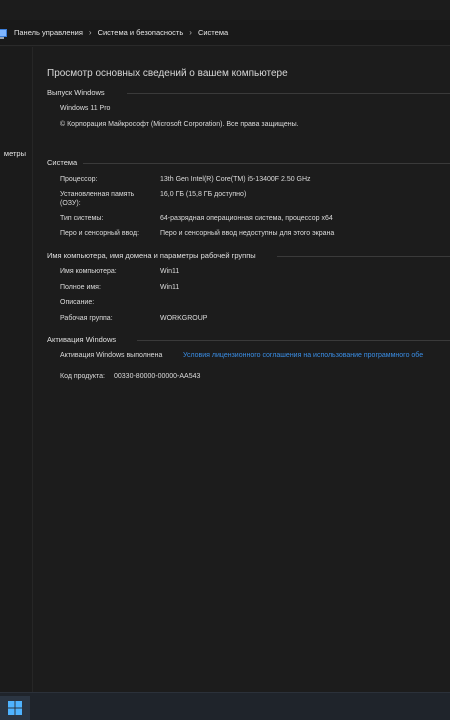  Describe the element at coordinates (82, 339) in the screenshot. I see `activation-header-text: Активация Windows` at that location.